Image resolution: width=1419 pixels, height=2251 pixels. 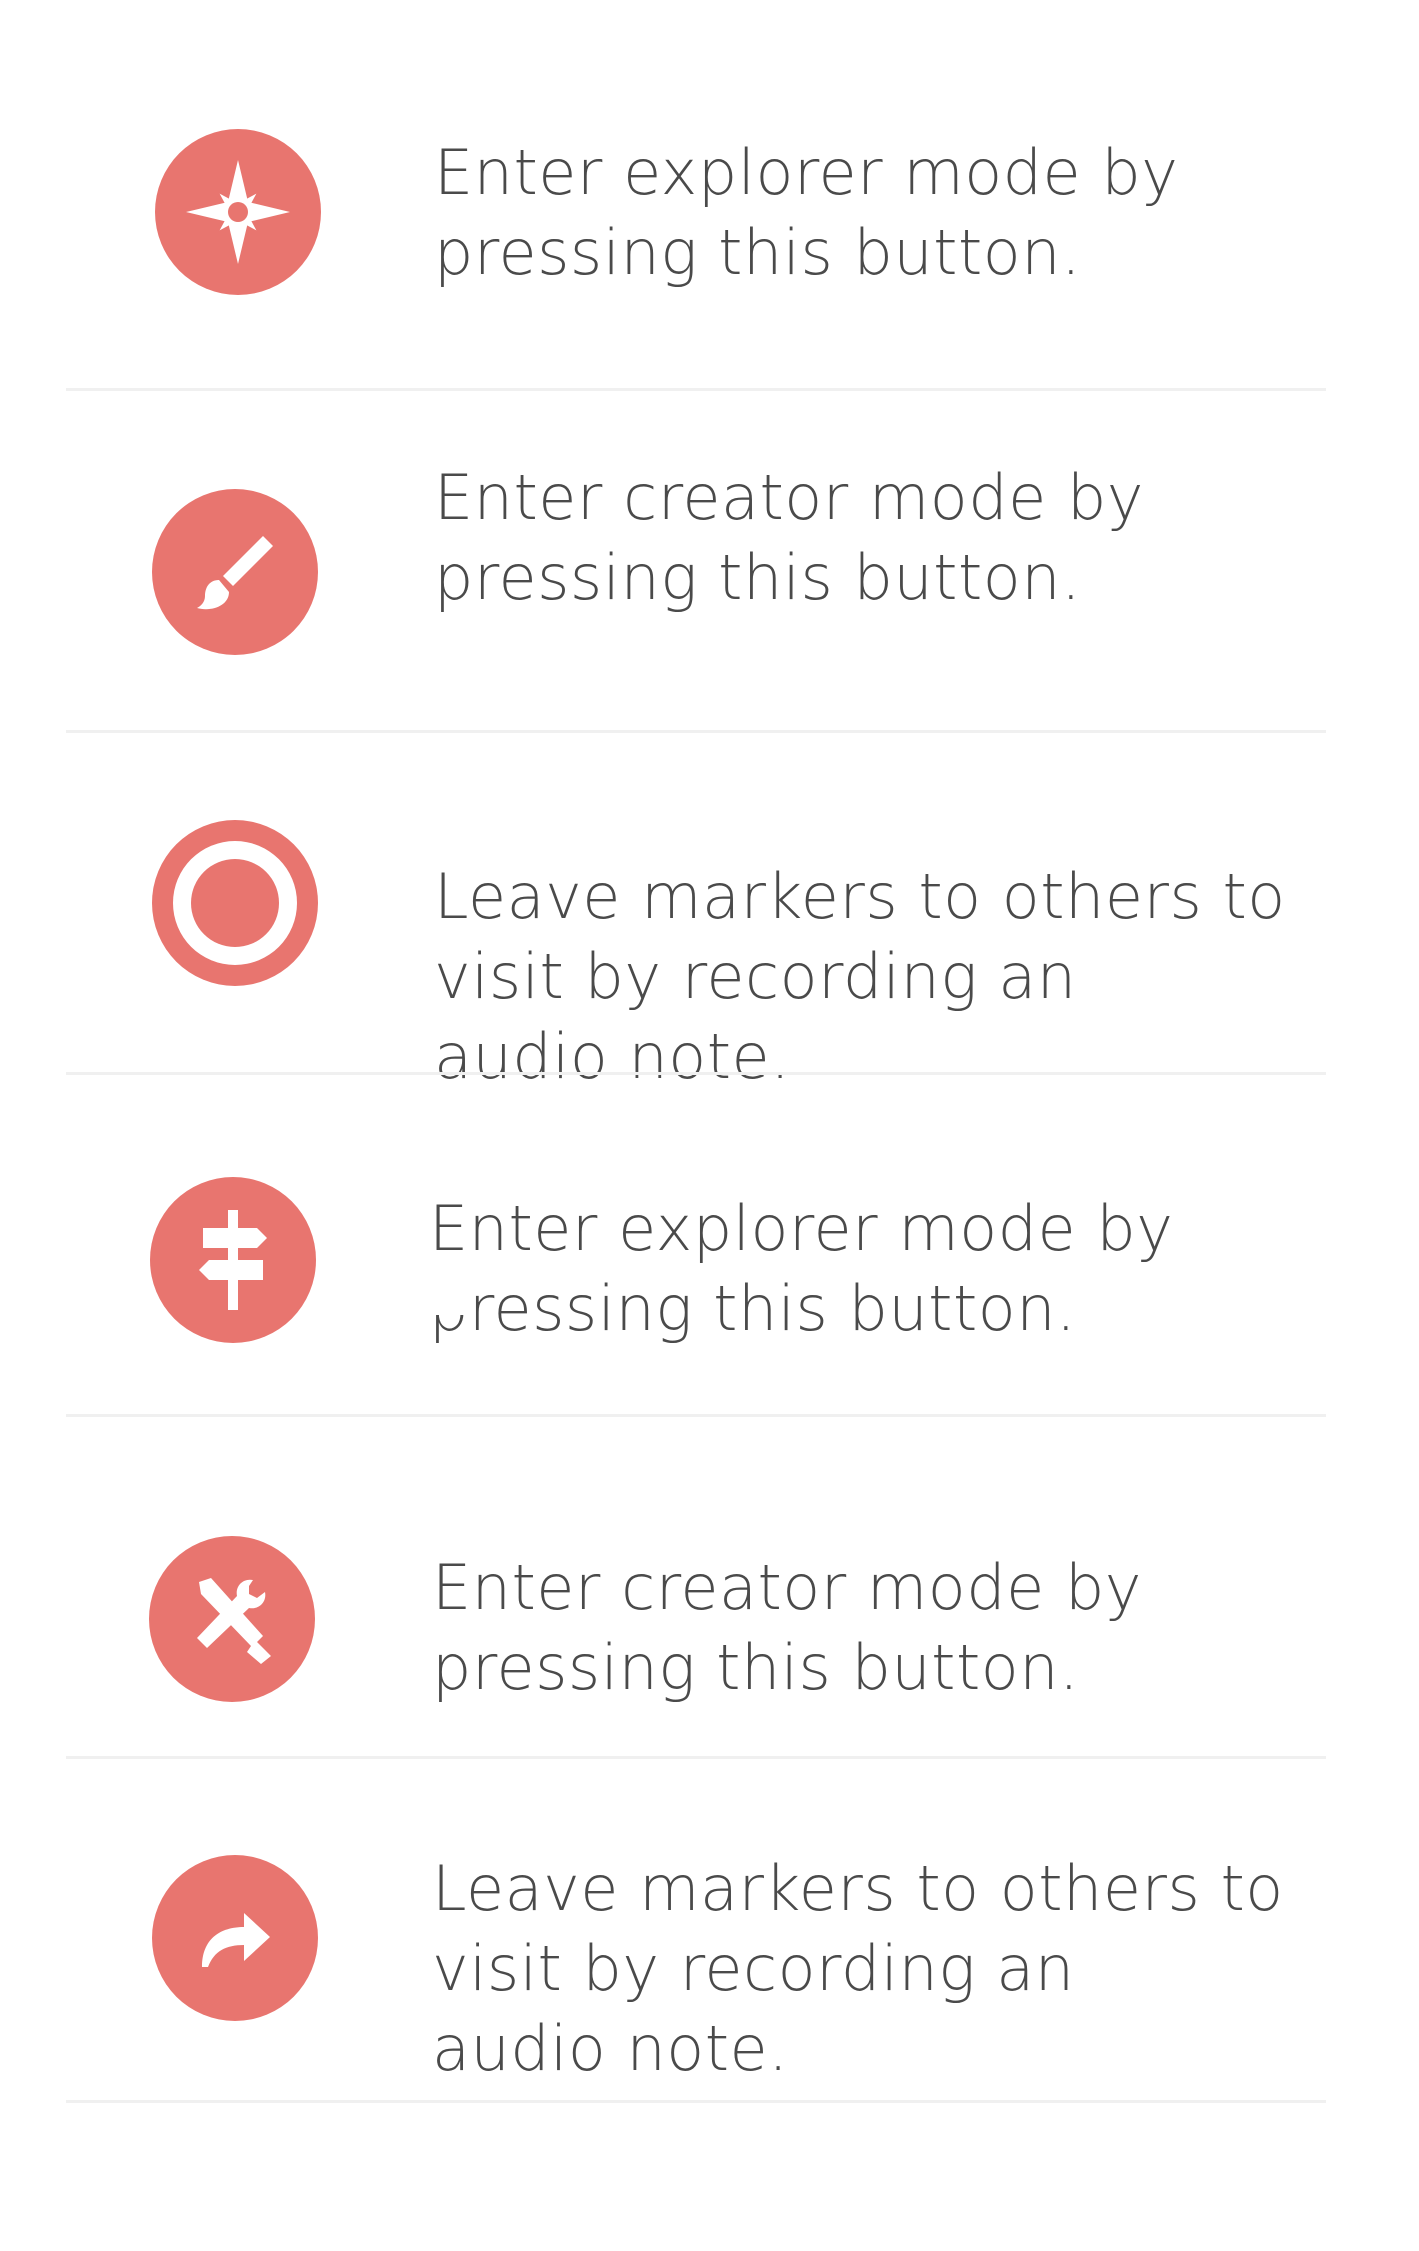 I want to click on signpost-icon, so click(x=233, y=1260).